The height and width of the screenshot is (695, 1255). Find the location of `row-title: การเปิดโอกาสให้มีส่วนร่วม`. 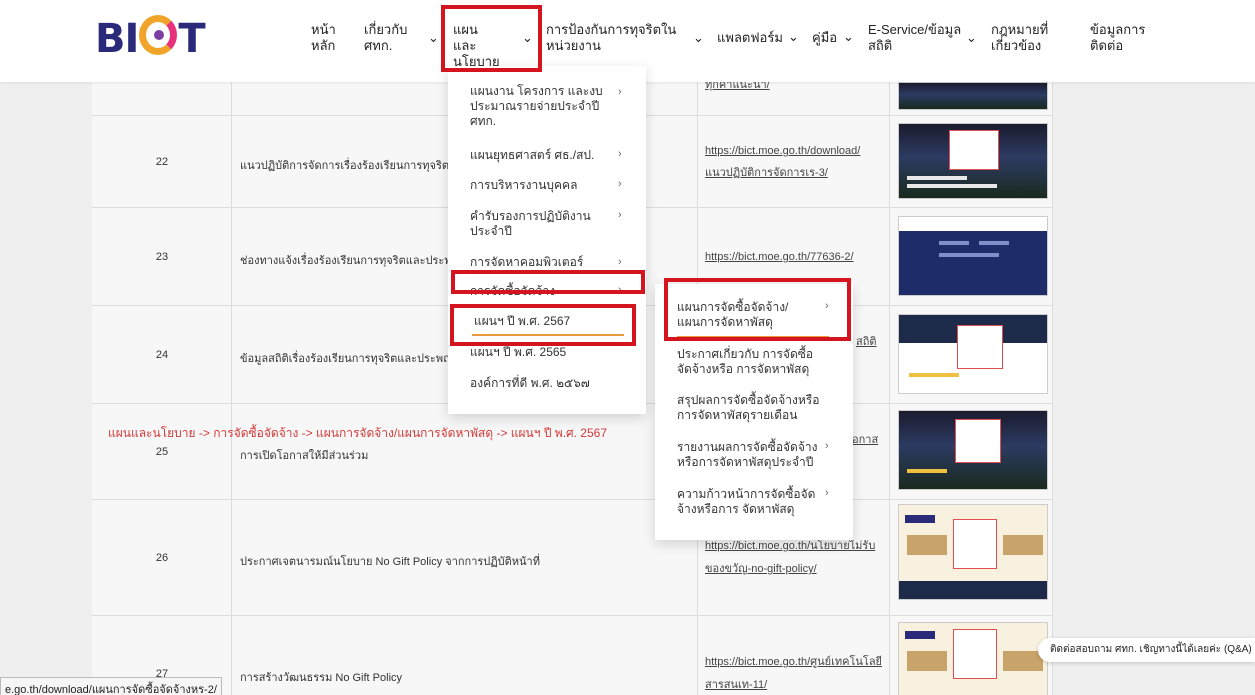

row-title: การเปิดโอกาสให้มีส่วนร่วม is located at coordinates (304, 456).